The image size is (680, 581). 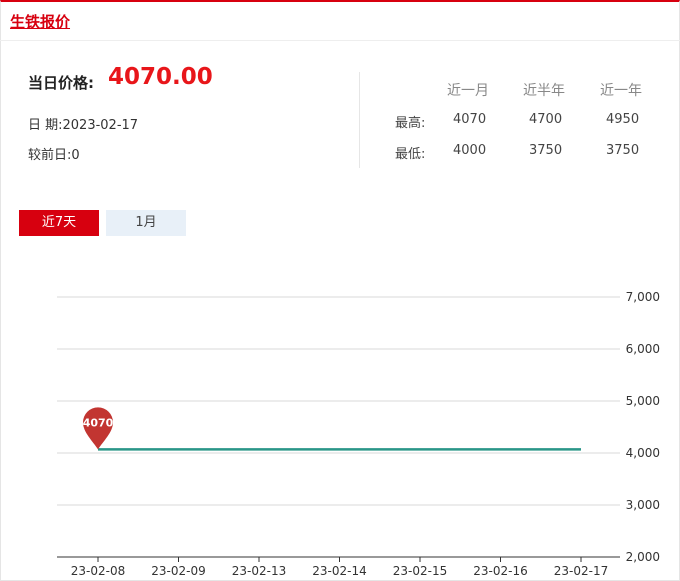 I want to click on x-tick-label: 23-02-14, so click(x=339, y=571).